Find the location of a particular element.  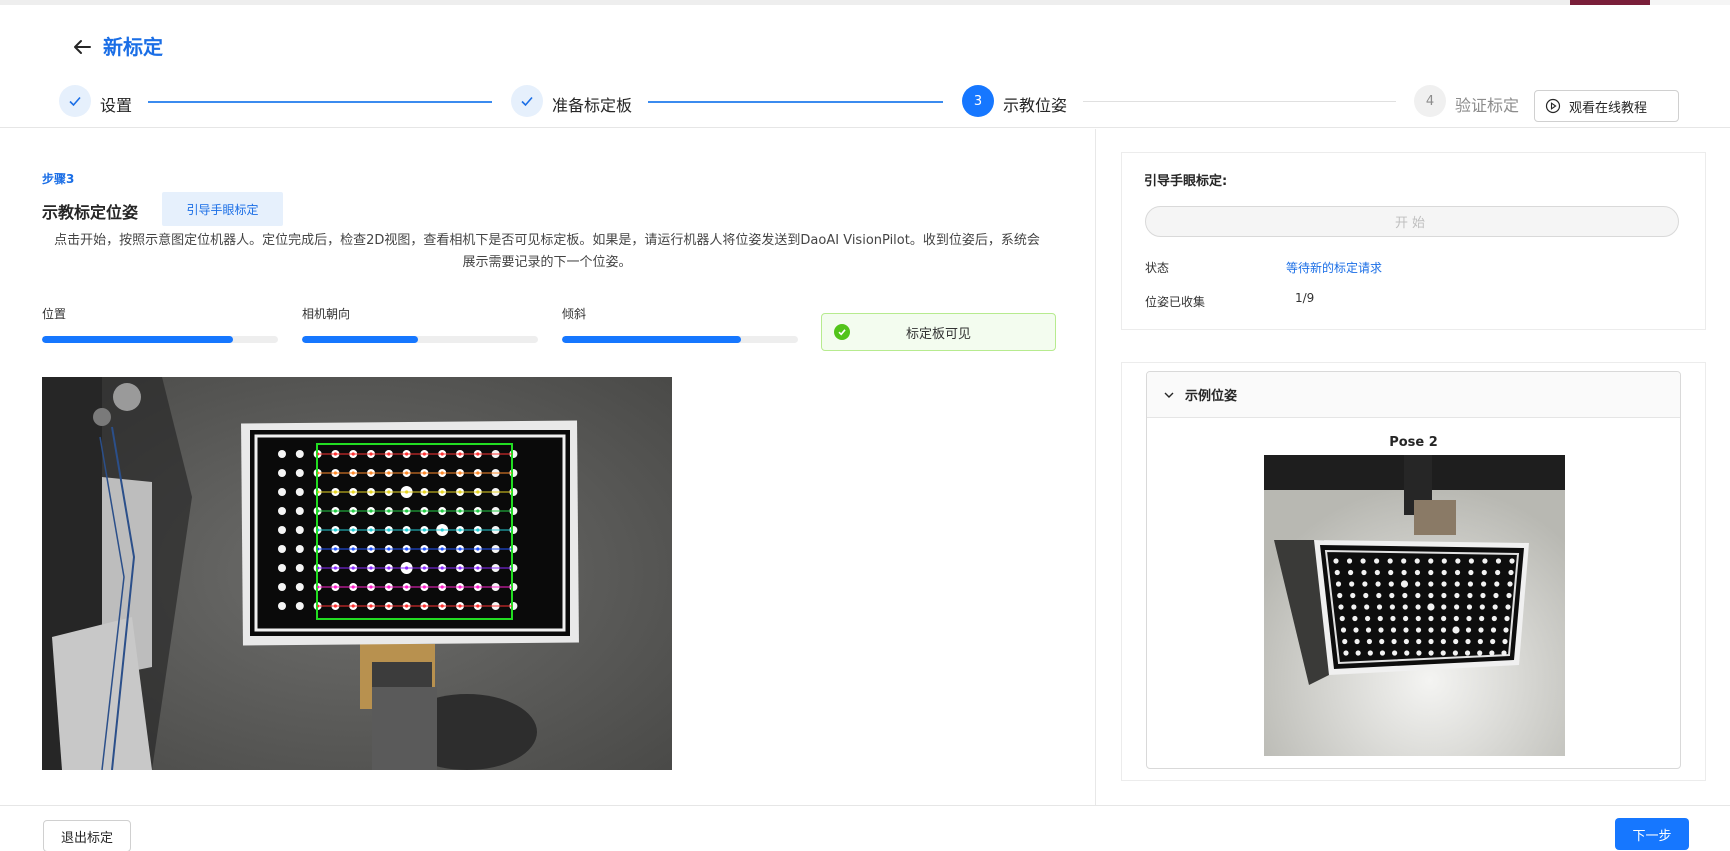

step-1-label: 设置 is located at coordinates (116, 105).